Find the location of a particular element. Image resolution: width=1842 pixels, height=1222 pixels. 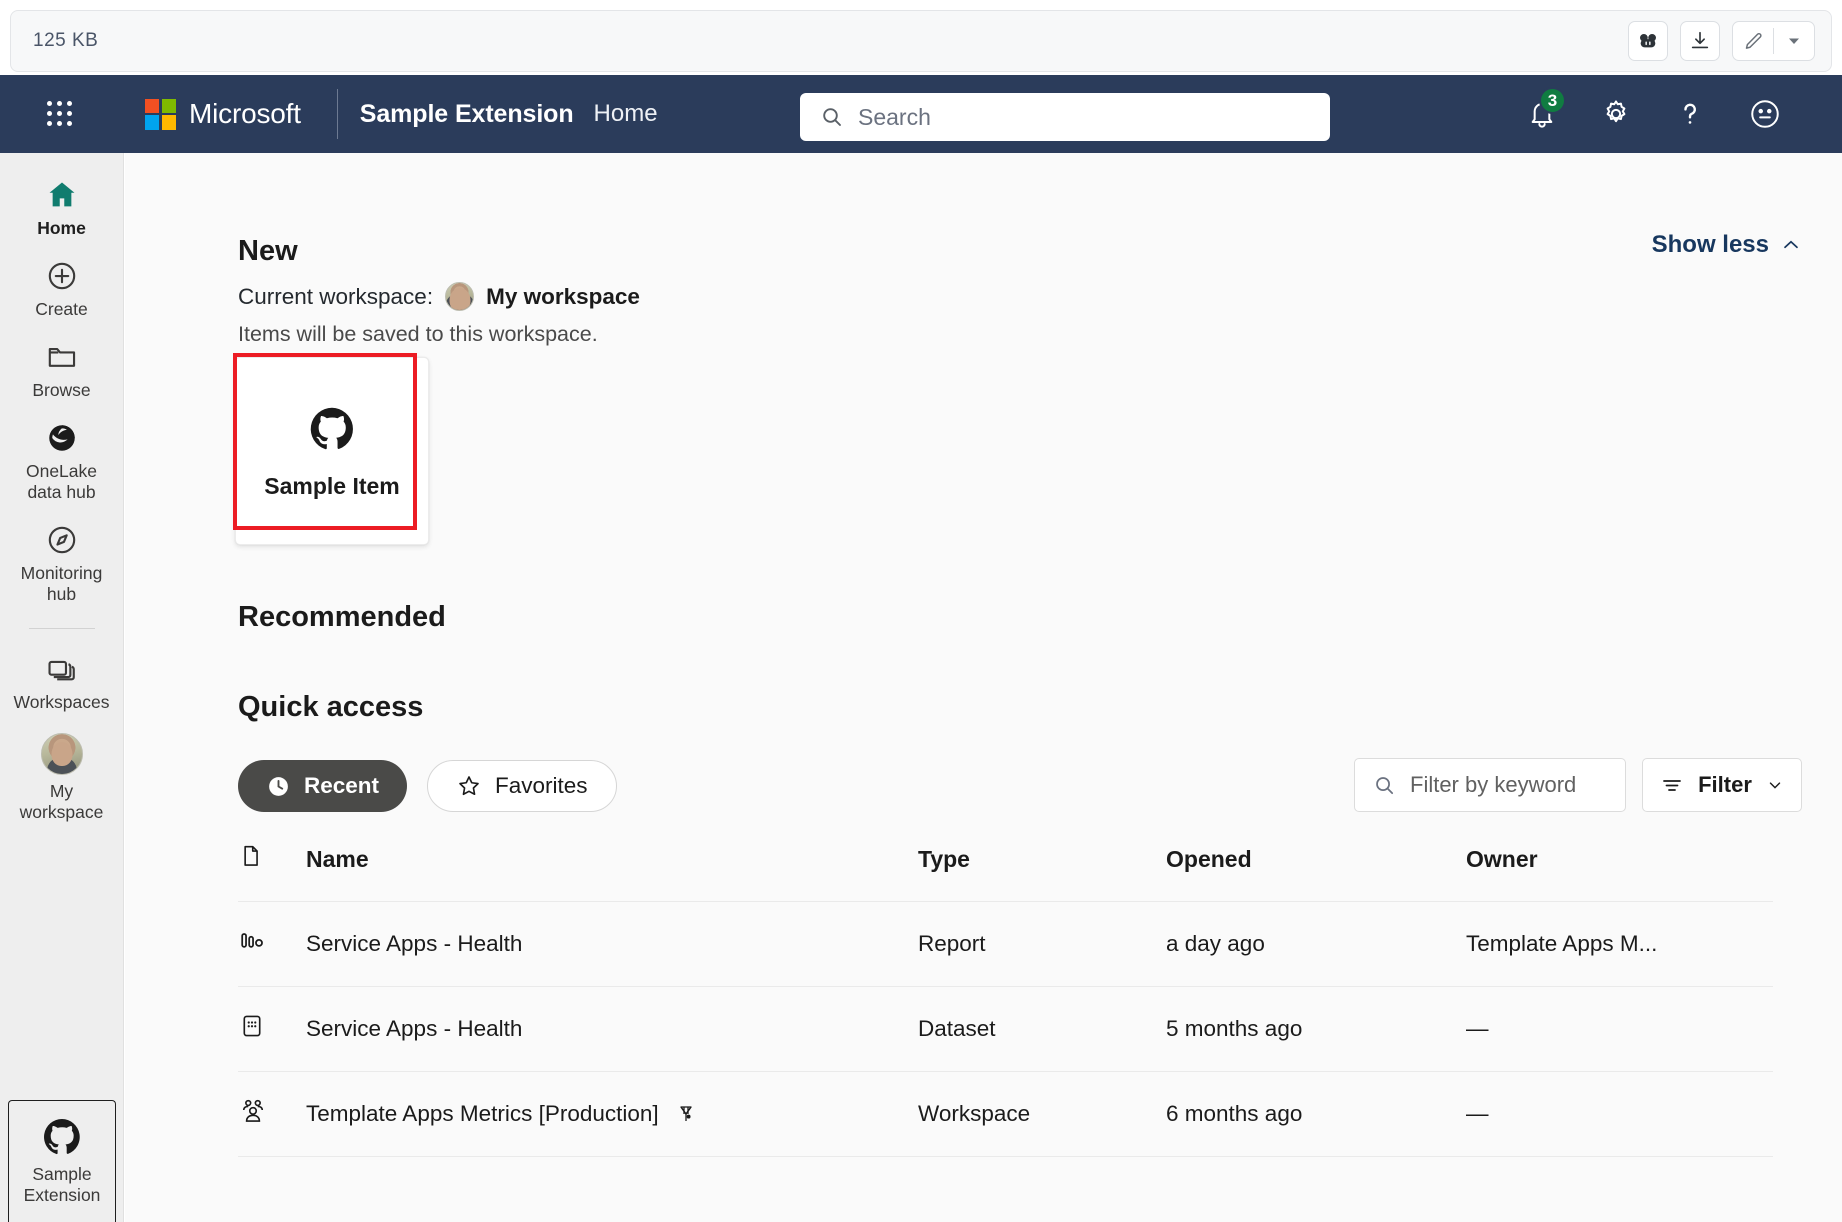

tab-label: Recent is located at coordinates (342, 785).